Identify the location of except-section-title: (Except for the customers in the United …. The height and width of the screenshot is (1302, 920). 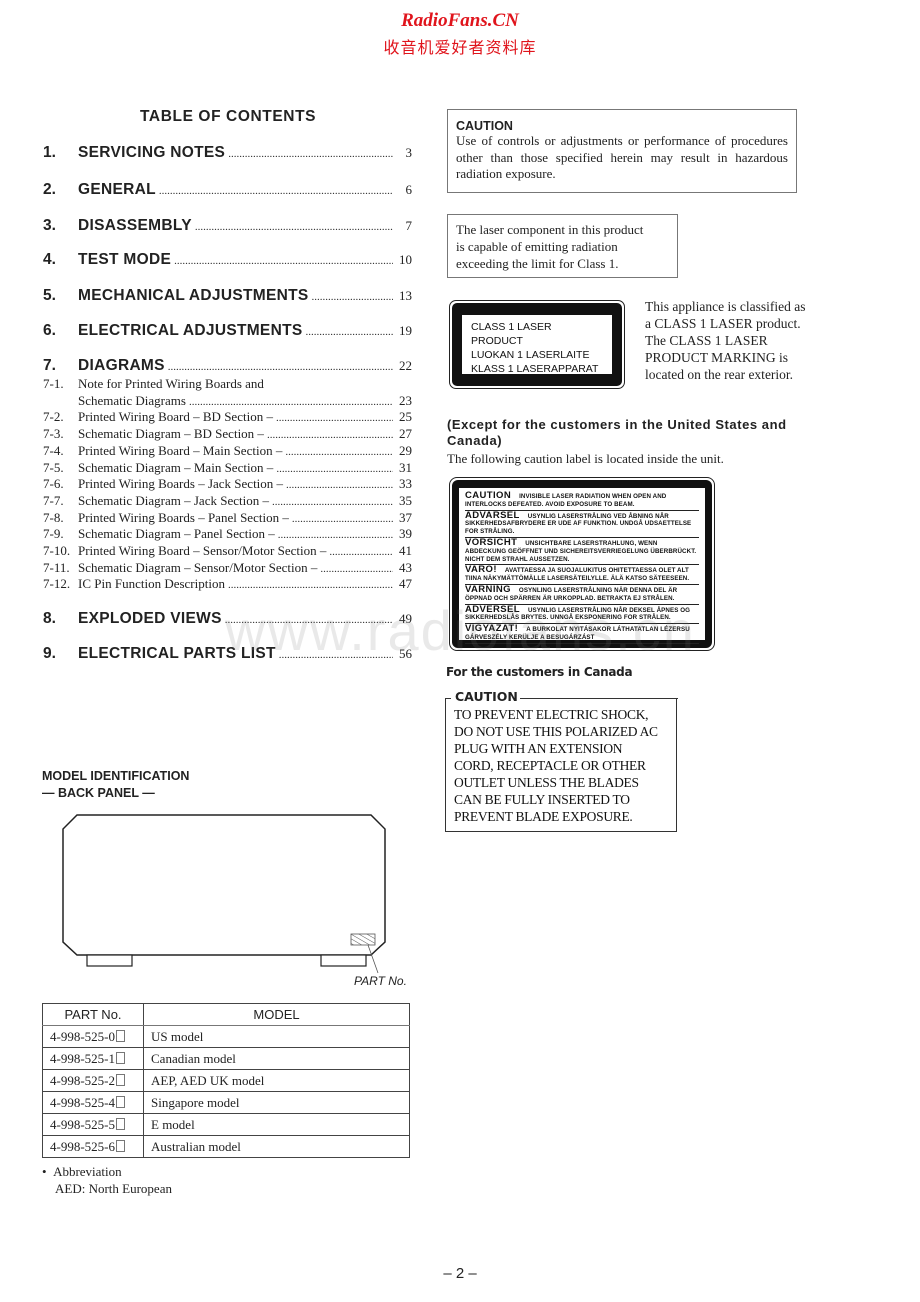
(617, 432).